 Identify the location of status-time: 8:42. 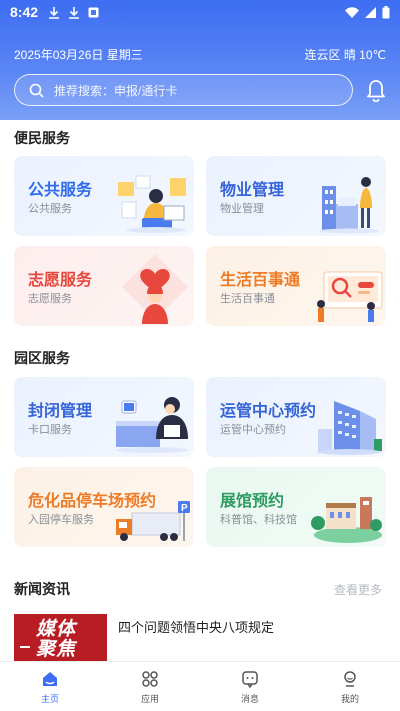
(24, 12).